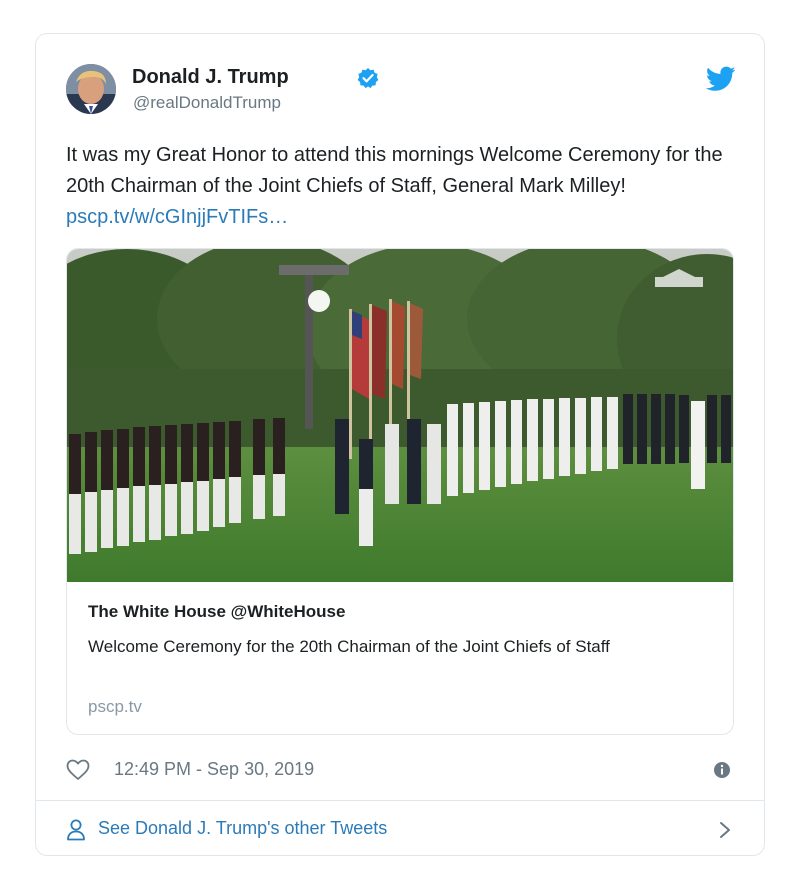 This screenshot has width=800, height=889. What do you see at coordinates (401, 770) in the screenshot?
I see `tweet-meta: 12:49 PM - Sep 30, 2019` at bounding box center [401, 770].